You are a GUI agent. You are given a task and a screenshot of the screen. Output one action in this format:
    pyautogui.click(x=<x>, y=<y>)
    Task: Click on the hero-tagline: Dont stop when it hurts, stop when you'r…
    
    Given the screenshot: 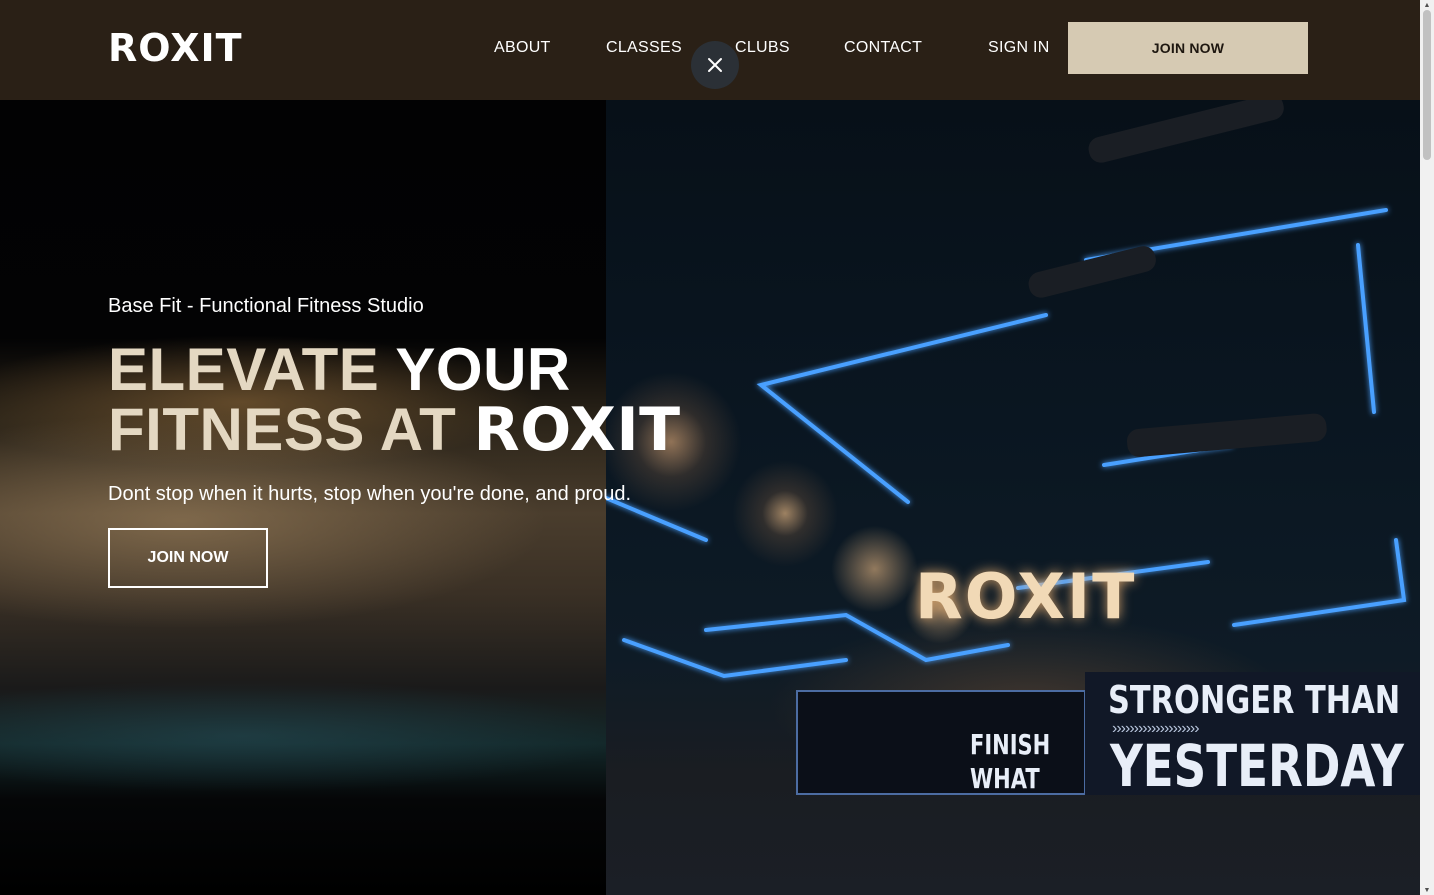 What is the action you would take?
    pyautogui.click(x=370, y=494)
    